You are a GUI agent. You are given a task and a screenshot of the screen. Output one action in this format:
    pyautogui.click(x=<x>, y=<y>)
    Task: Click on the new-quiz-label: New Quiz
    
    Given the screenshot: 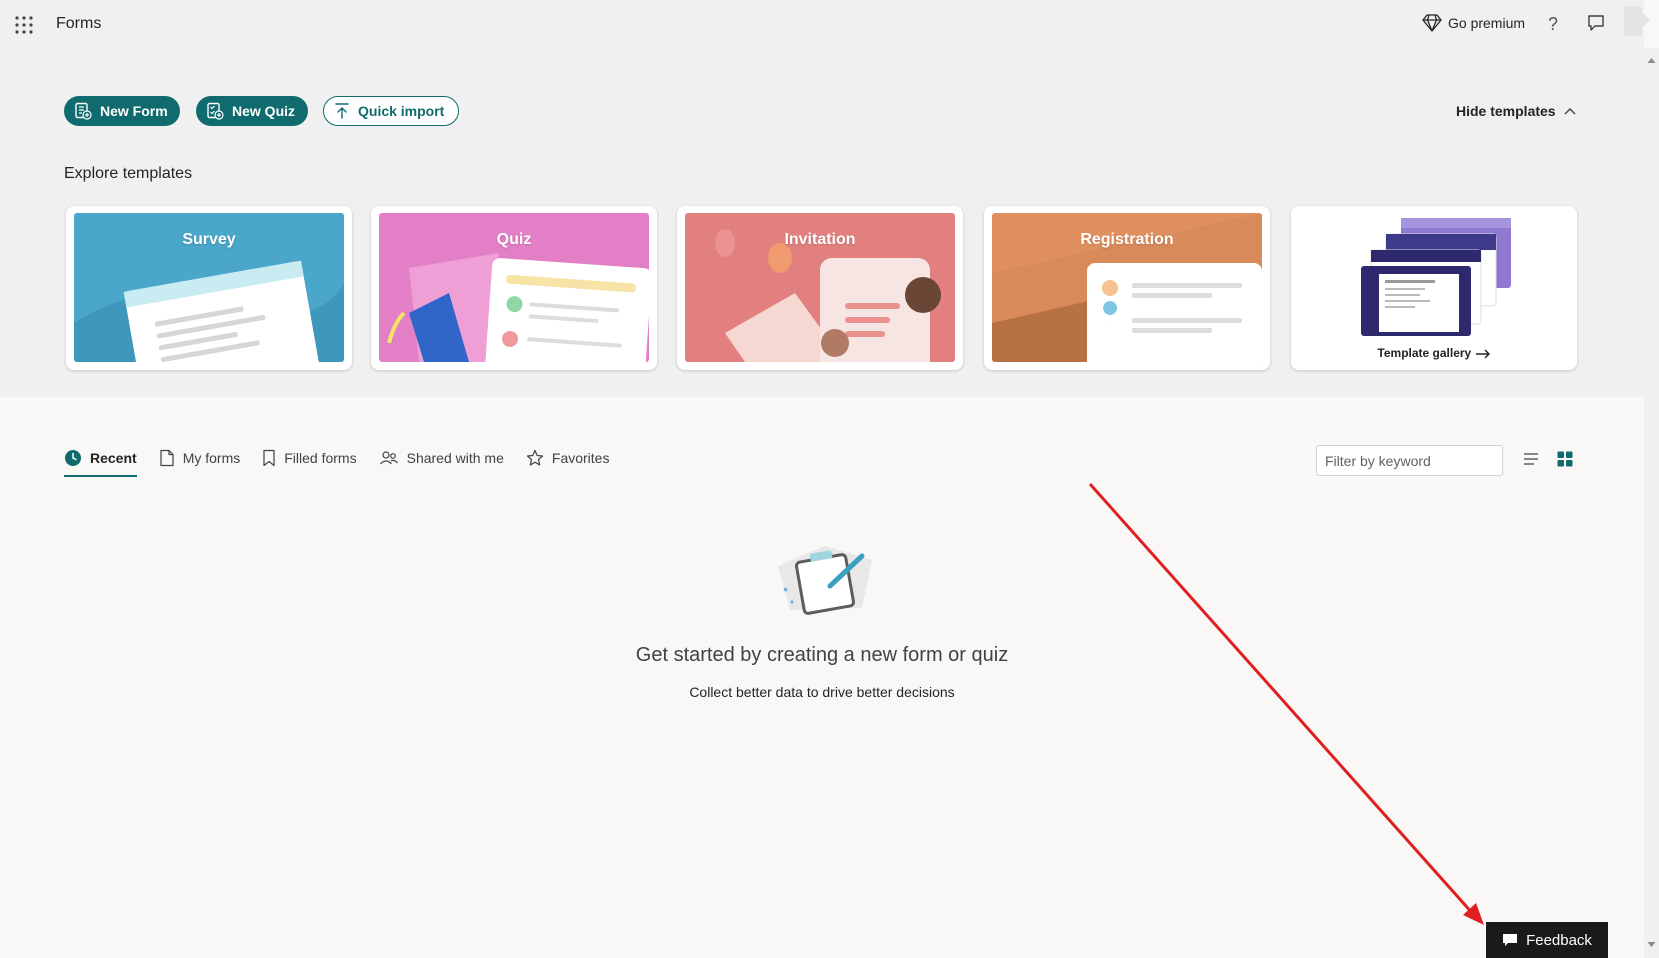 What is the action you would take?
    pyautogui.click(x=264, y=111)
    